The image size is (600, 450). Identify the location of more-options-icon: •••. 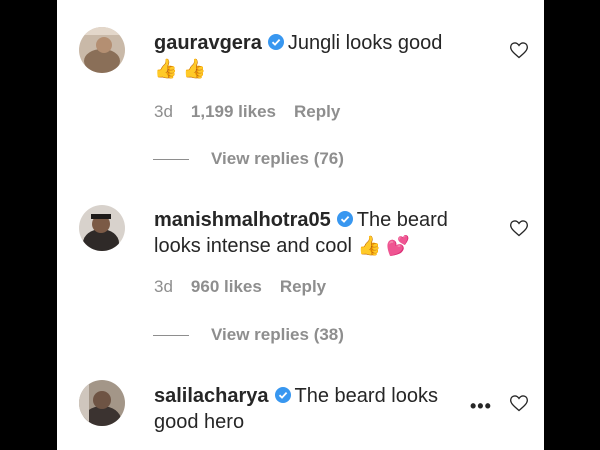
(481, 406).